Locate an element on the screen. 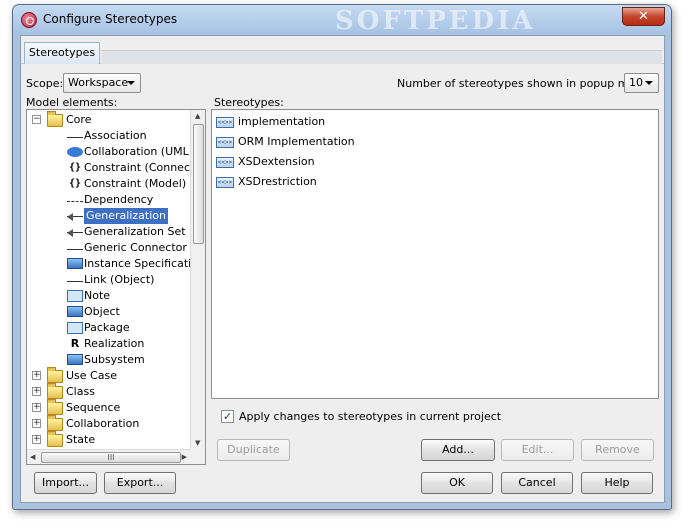  stereotype-item: <<>> ORM Implementation is located at coordinates (285, 142).